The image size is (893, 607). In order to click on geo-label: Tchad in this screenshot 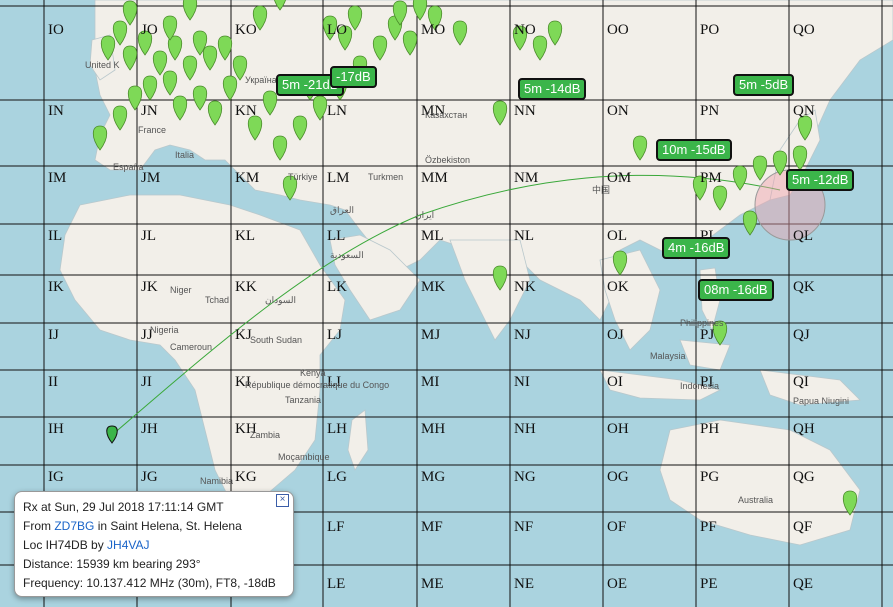, I will do `click(217, 300)`.